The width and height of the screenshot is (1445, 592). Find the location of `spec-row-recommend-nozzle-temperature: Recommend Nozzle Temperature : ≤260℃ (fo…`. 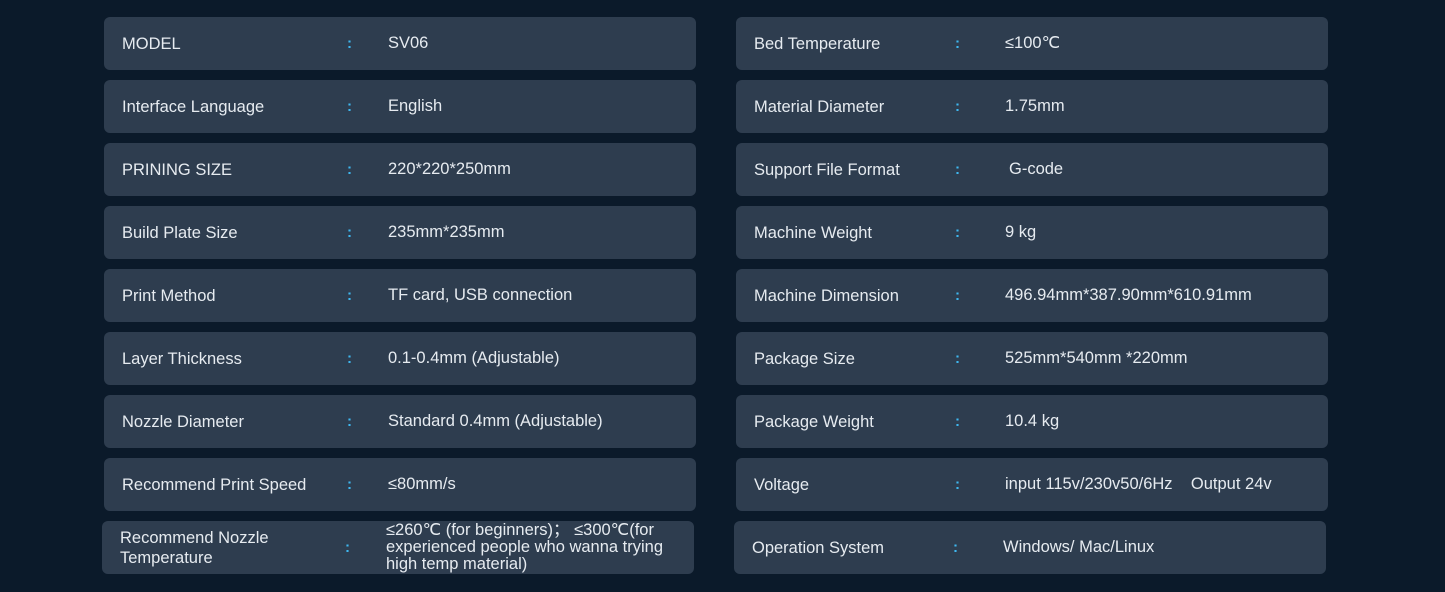

spec-row-recommend-nozzle-temperature: Recommend Nozzle Temperature : ≤260℃ (fo… is located at coordinates (398, 547).